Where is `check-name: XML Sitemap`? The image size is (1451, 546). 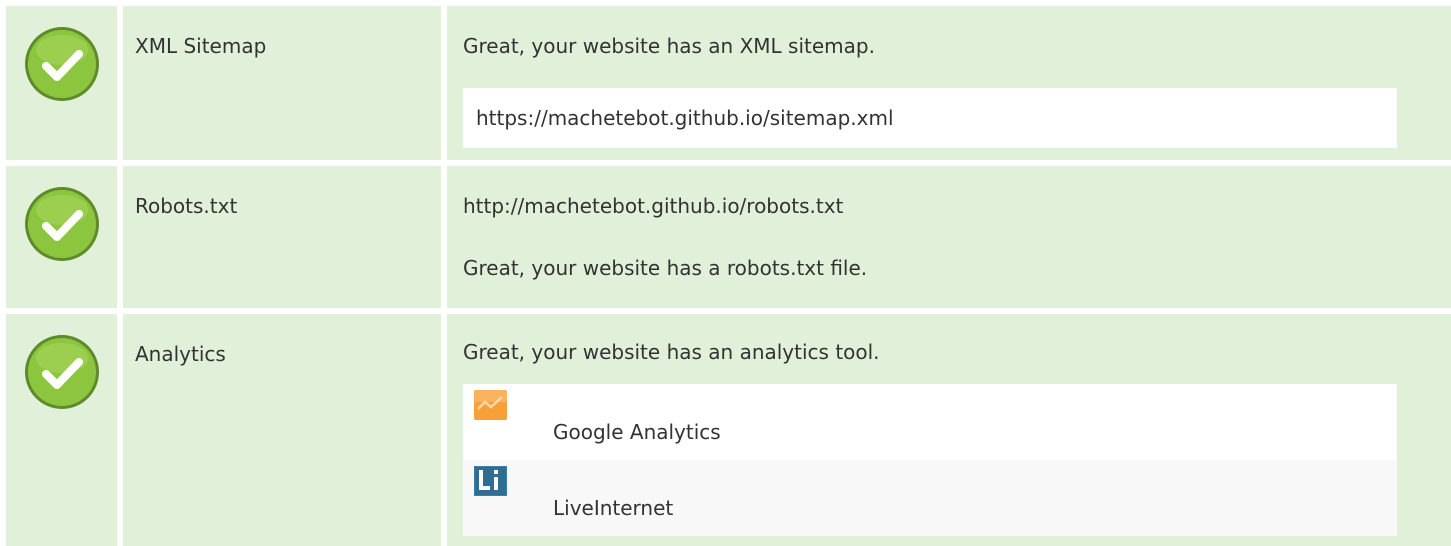 check-name: XML Sitemap is located at coordinates (201, 46).